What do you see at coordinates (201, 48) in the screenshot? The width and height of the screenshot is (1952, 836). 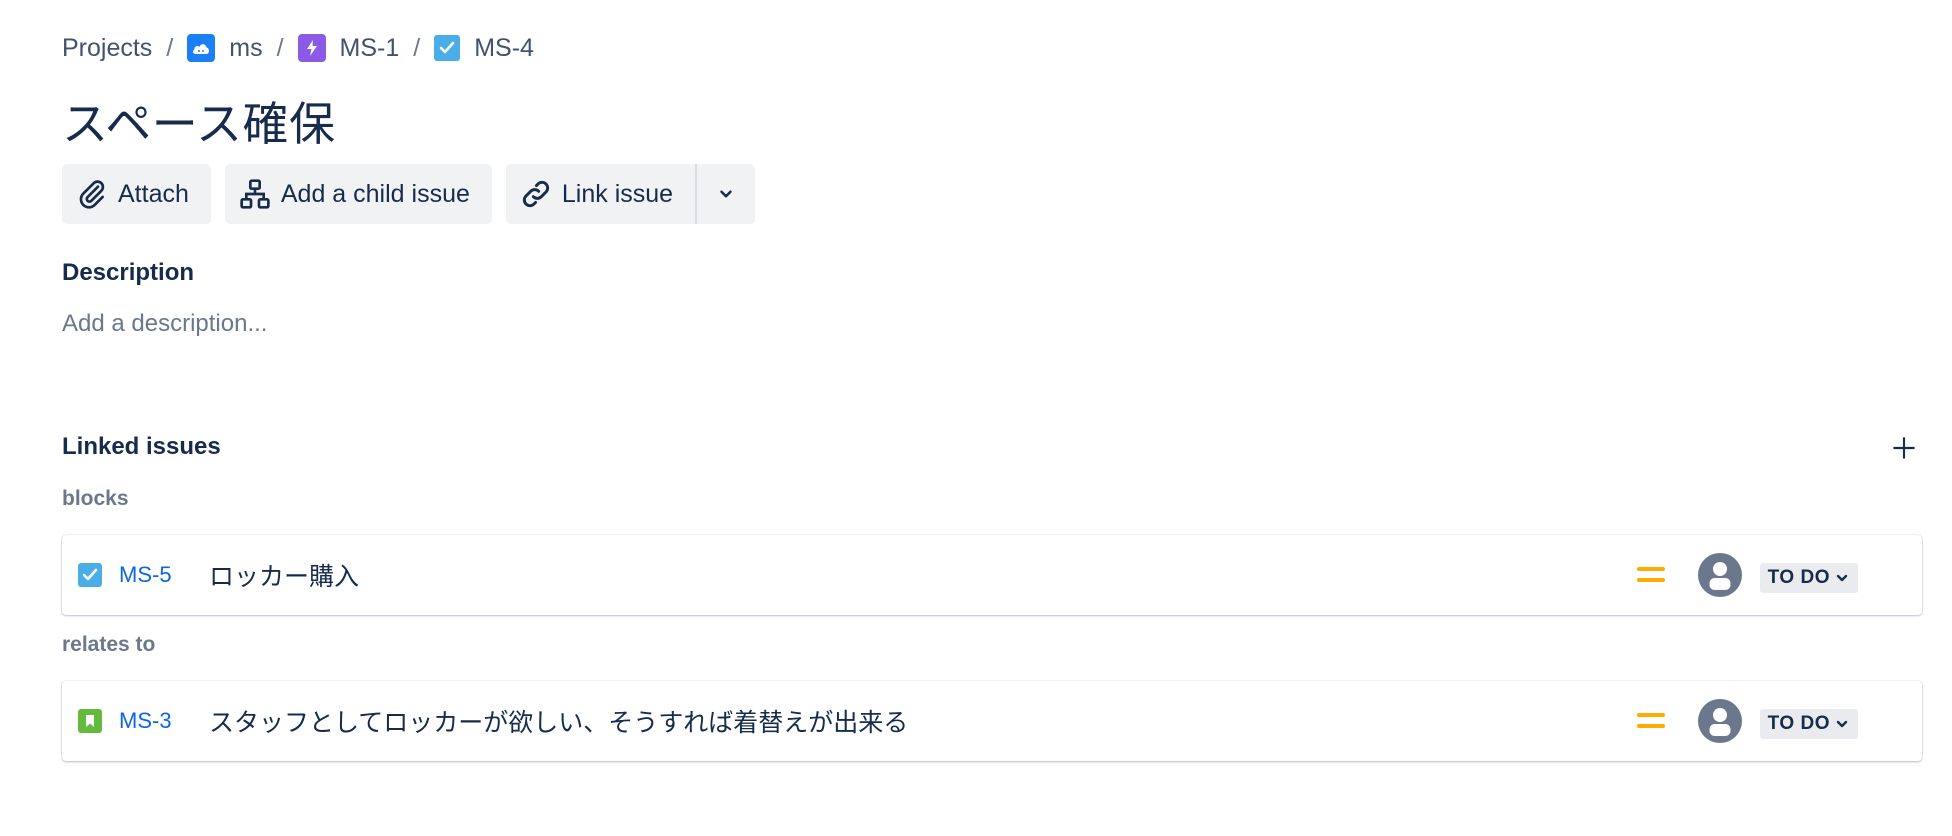 I see `project-cloud-icon` at bounding box center [201, 48].